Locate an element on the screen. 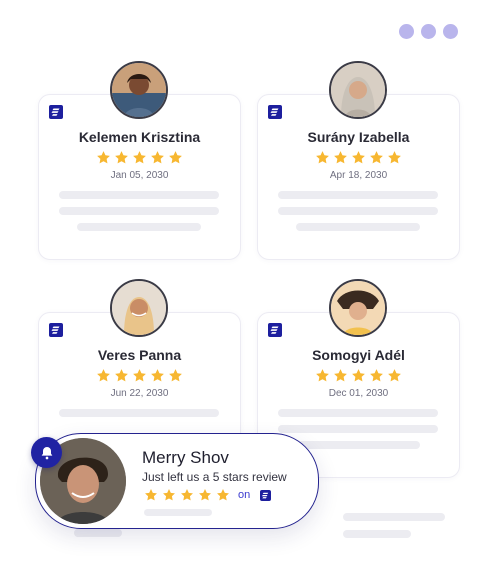 This screenshot has width=497, height=561. reviewer-name: Somogyi Adél is located at coordinates (358, 355).